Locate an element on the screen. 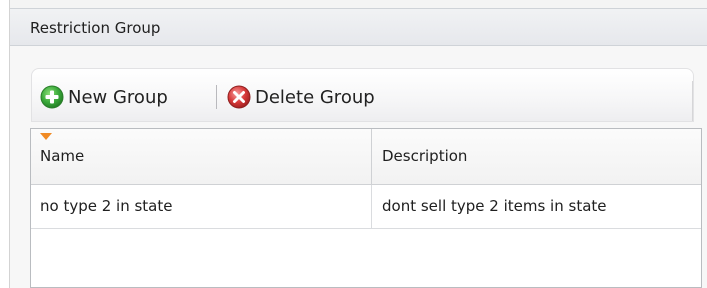  delete-group-button: Delete Group is located at coordinates (301, 97).